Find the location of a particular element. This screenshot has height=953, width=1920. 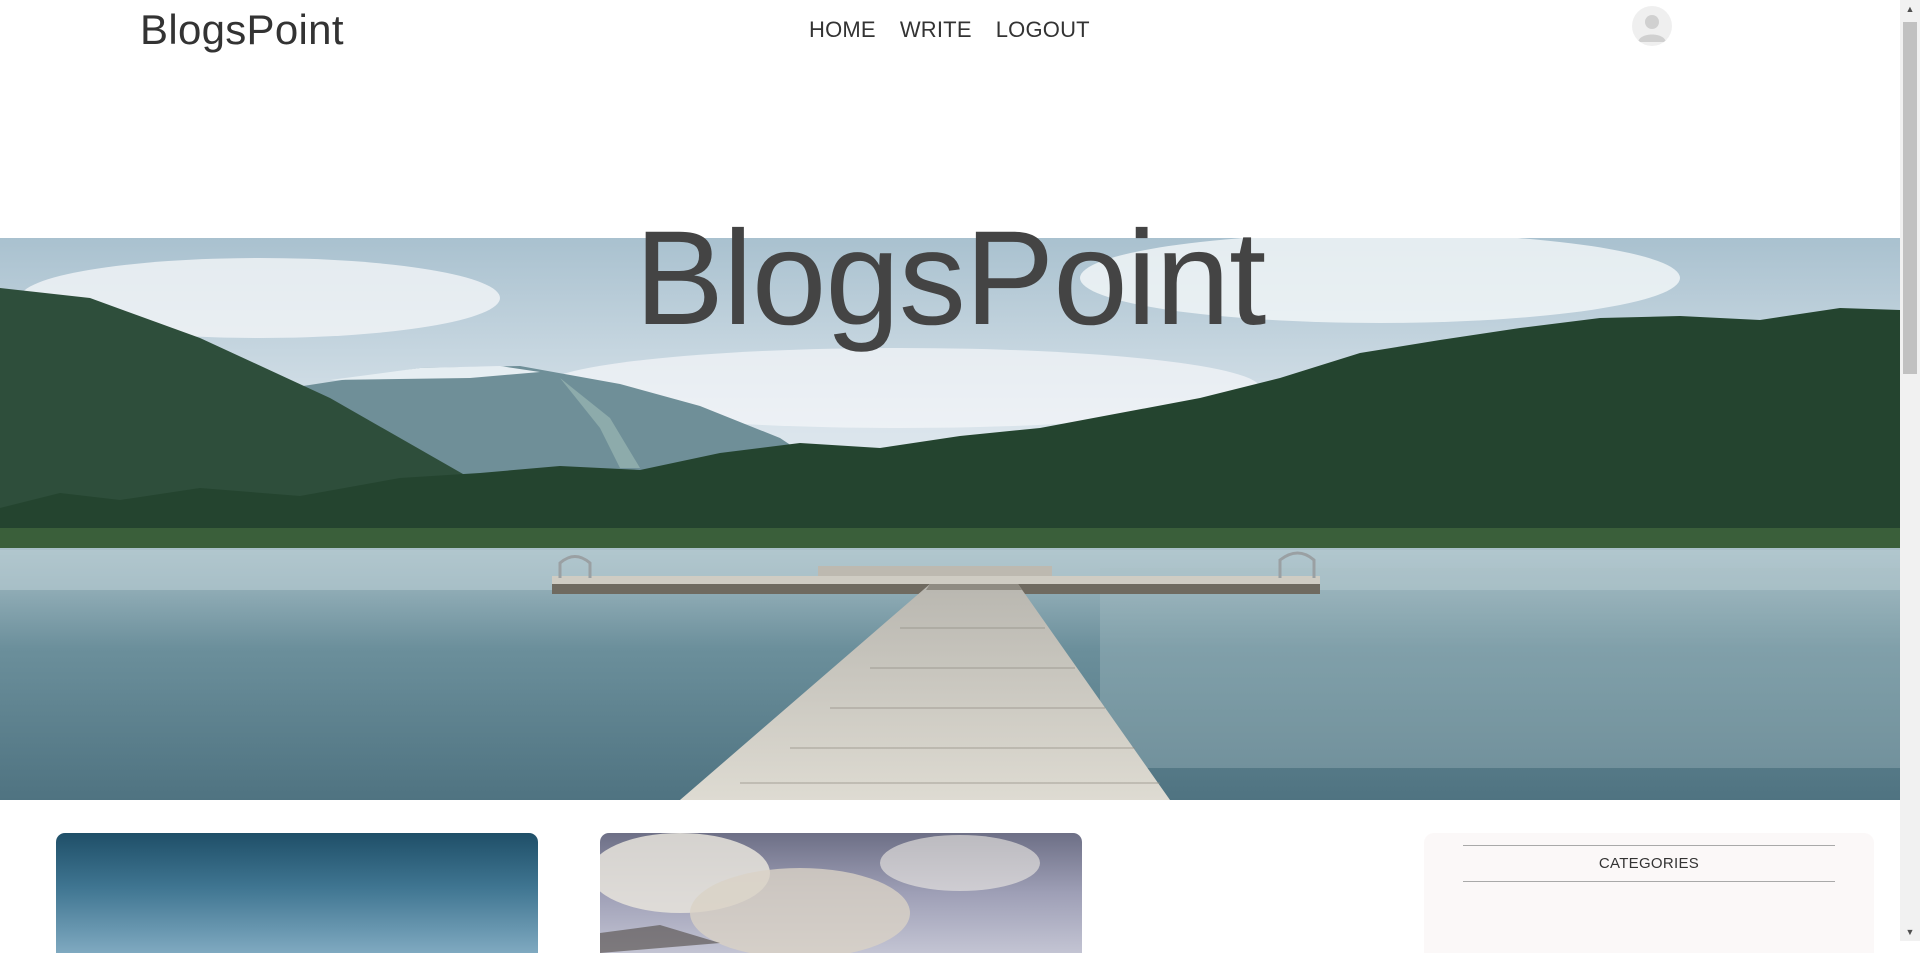

sidebar: CATEGORIES is located at coordinates (1649, 893).